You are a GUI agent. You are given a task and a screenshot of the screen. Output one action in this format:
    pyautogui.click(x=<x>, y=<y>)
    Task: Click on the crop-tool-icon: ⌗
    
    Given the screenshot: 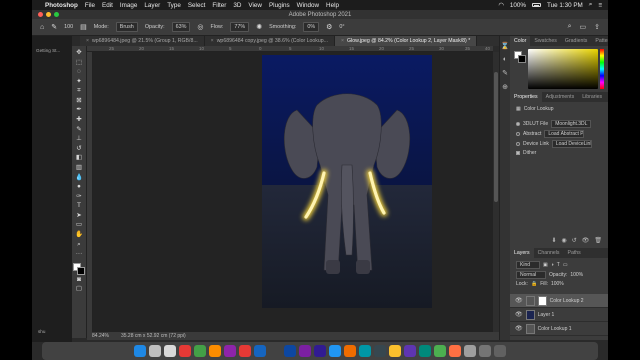 What is the action you would take?
    pyautogui.click(x=79, y=91)
    